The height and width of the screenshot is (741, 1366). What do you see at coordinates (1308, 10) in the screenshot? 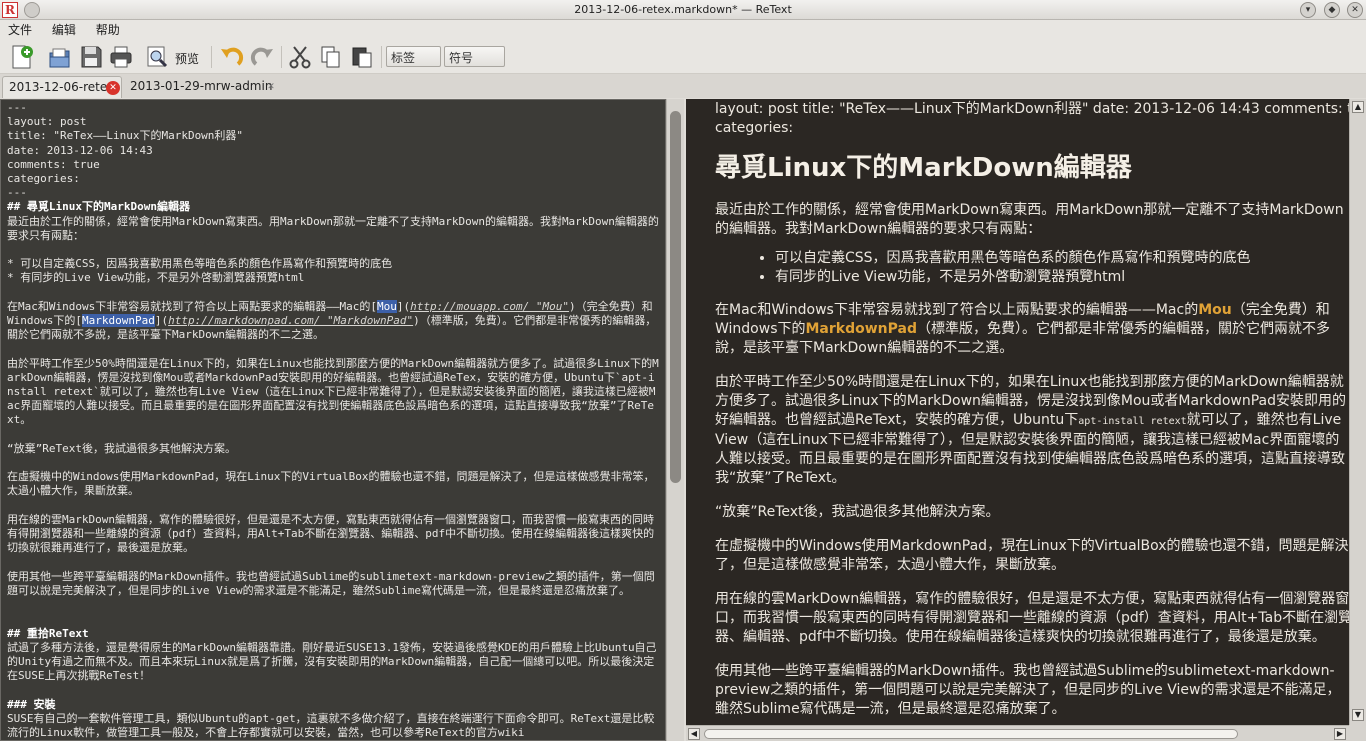
I see `minimize-button: ▾` at bounding box center [1308, 10].